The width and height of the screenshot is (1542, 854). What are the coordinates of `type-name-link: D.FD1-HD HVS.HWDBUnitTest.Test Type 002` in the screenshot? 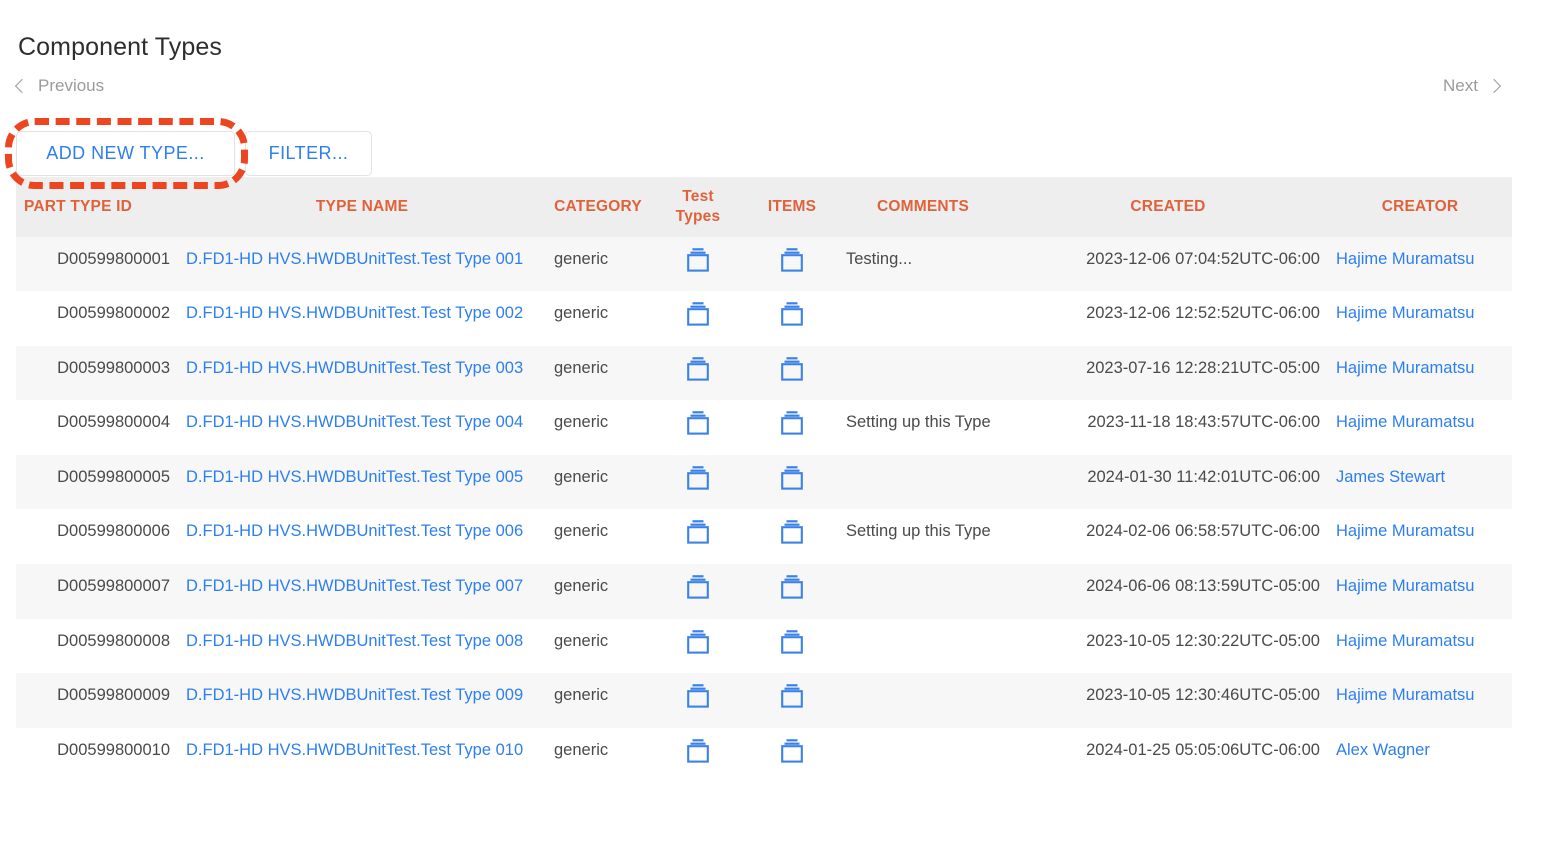 It's located at (354, 313).